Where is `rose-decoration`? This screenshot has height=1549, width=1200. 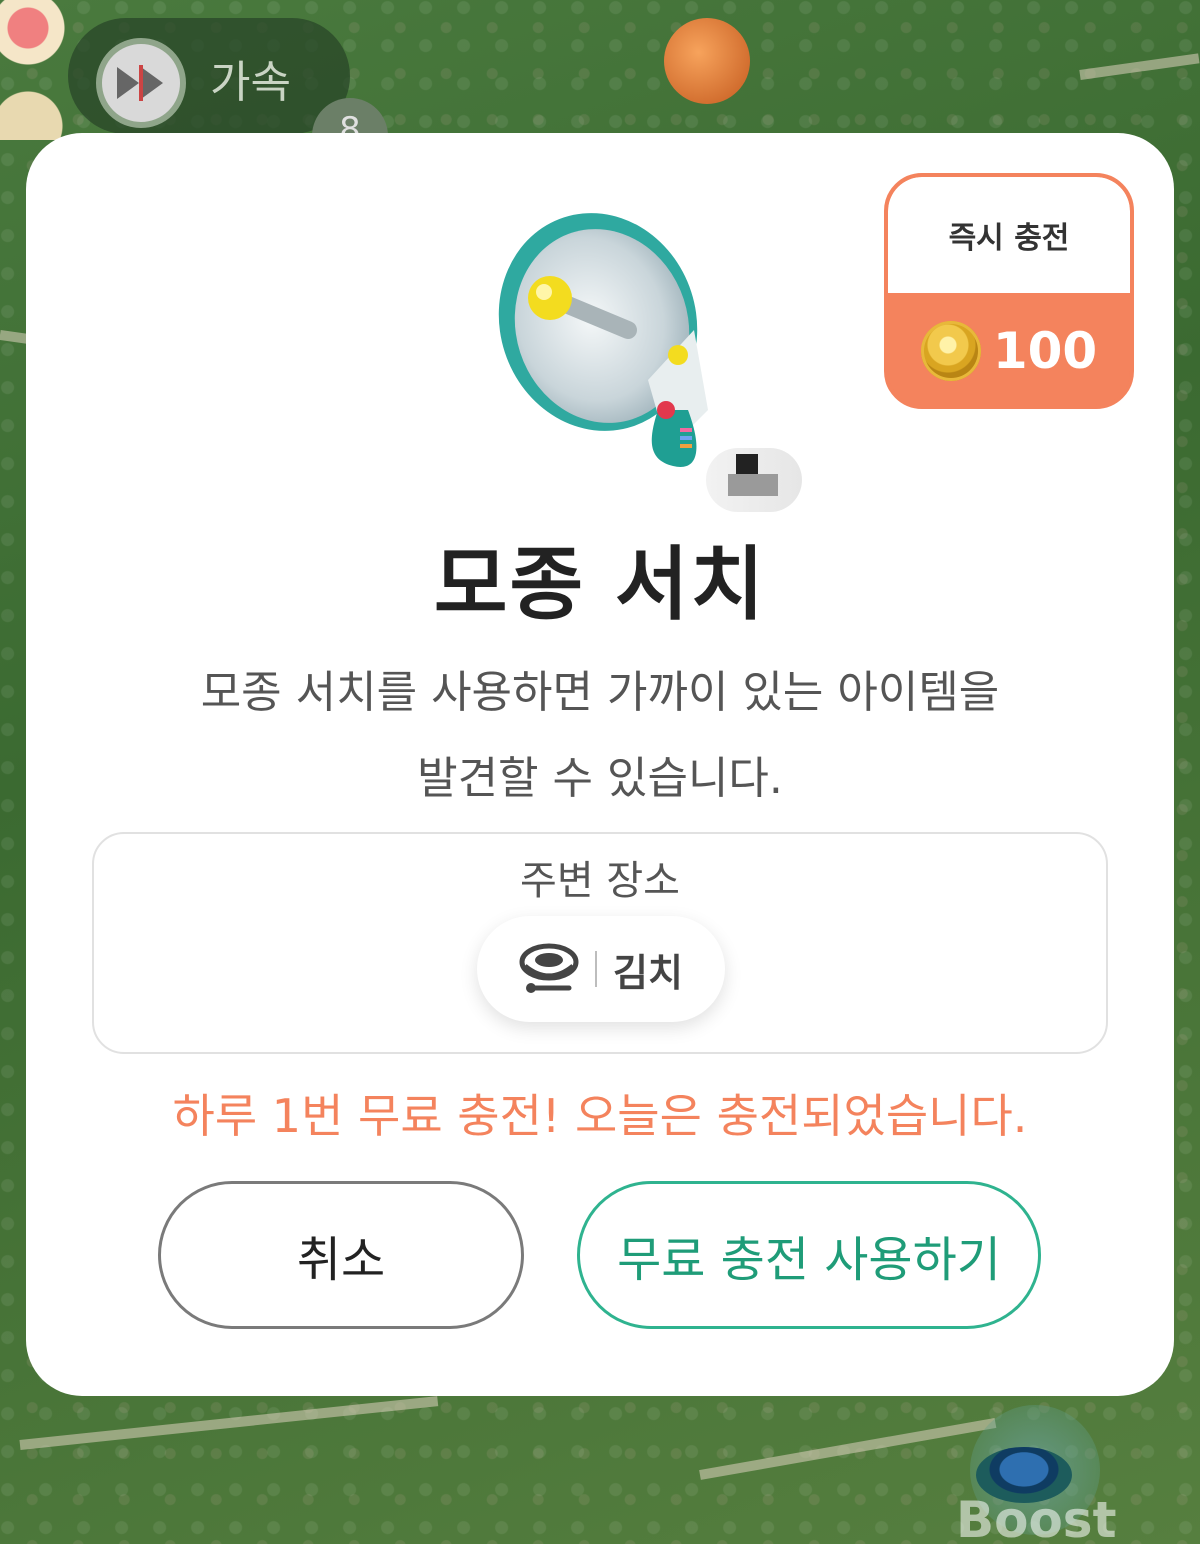 rose-decoration is located at coordinates (707, 61).